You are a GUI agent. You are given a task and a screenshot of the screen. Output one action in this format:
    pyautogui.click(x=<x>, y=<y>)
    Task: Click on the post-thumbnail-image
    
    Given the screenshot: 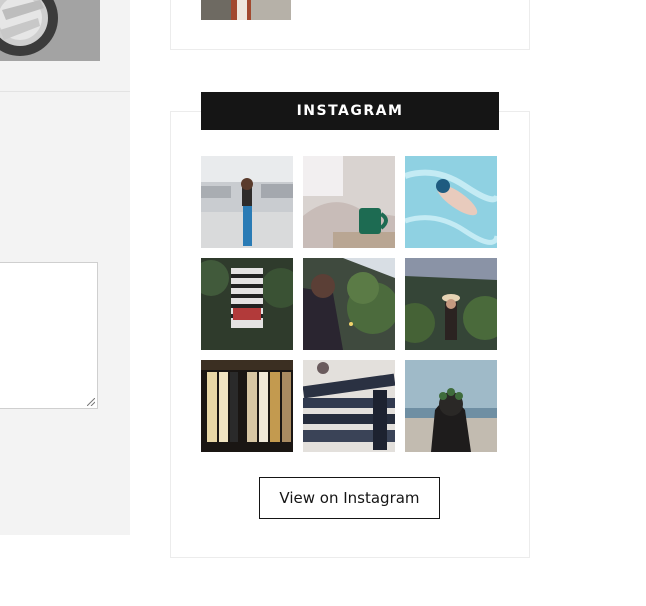 What is the action you would take?
    pyautogui.click(x=50, y=30)
    